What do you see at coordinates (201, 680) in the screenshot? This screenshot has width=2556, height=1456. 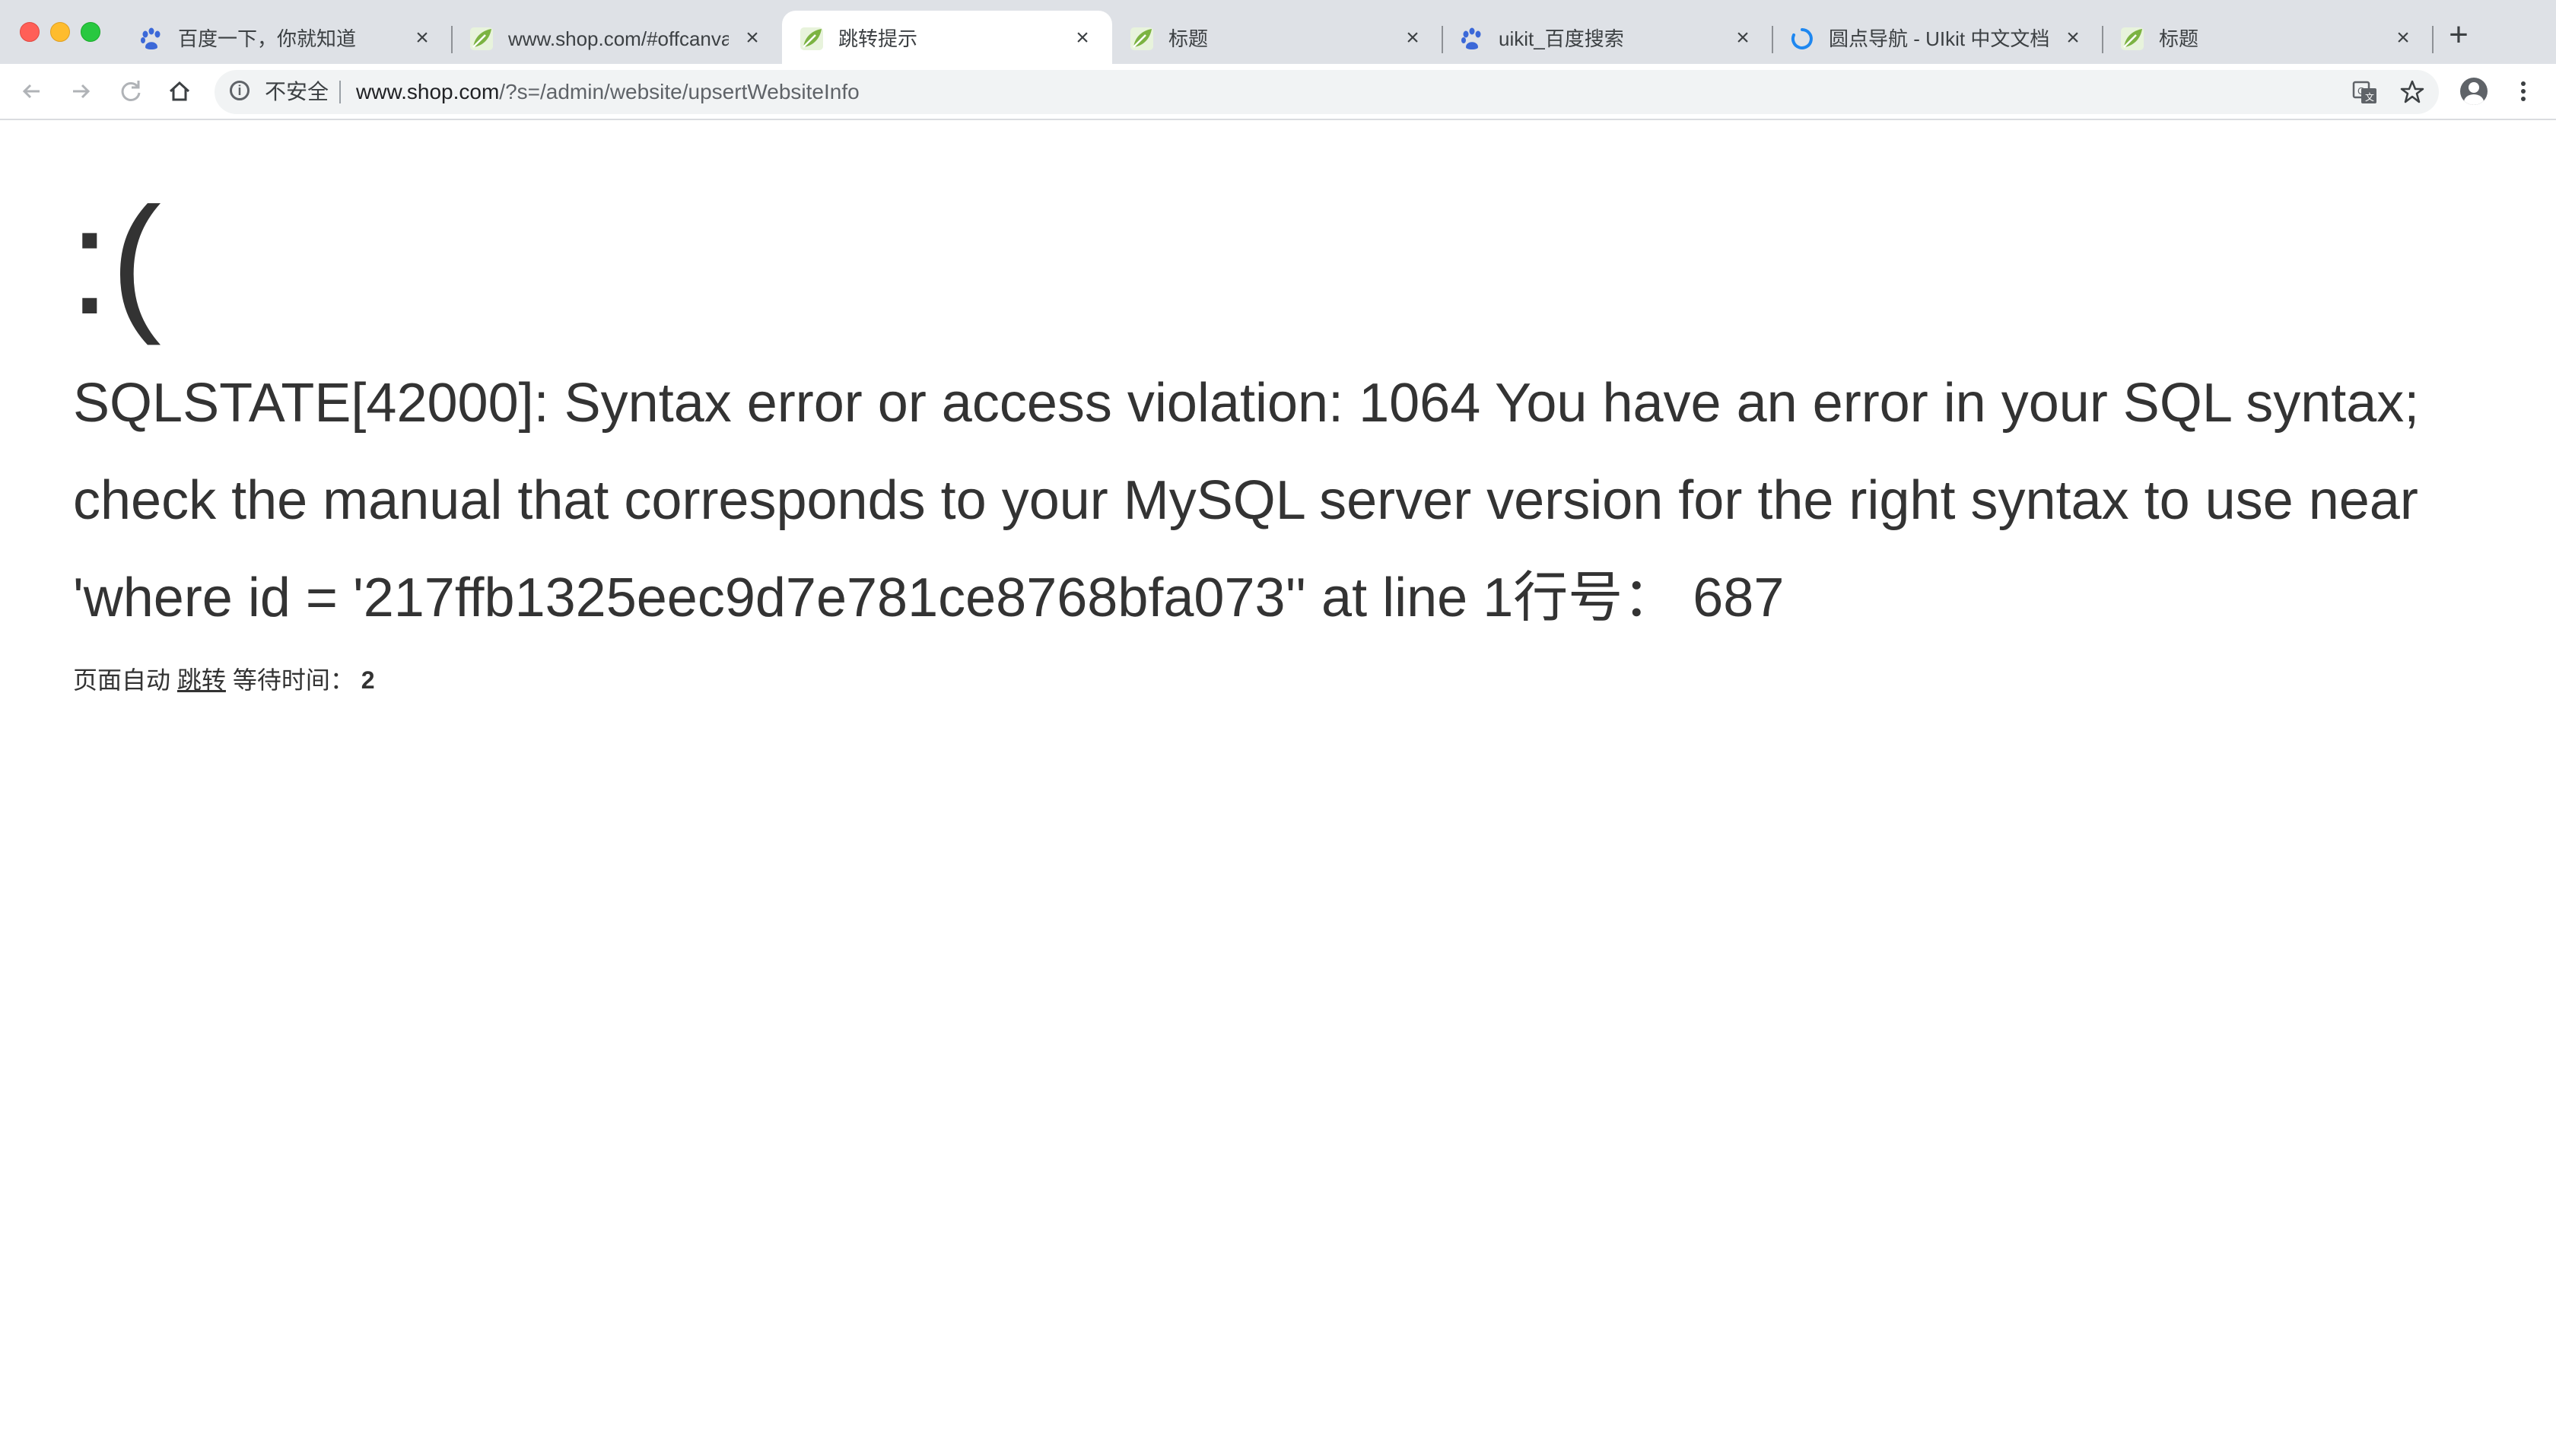 I see `jump-link: 跳转` at bounding box center [201, 680].